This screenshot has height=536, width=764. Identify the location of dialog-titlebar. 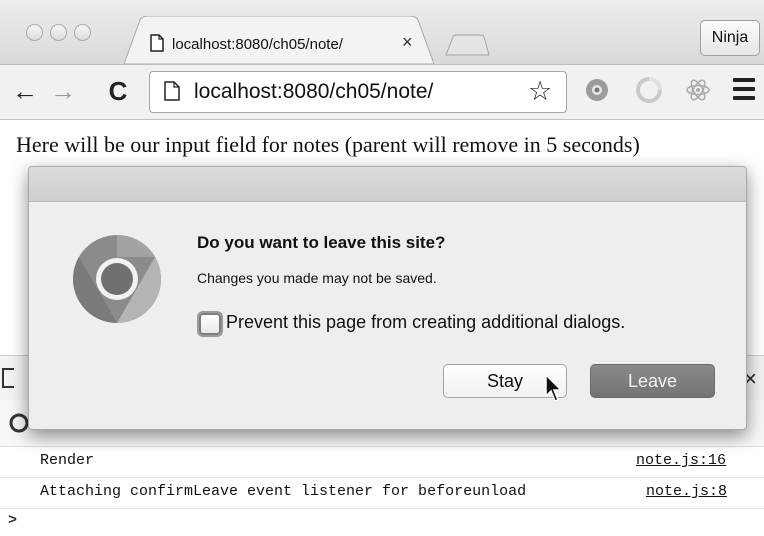
(387, 184).